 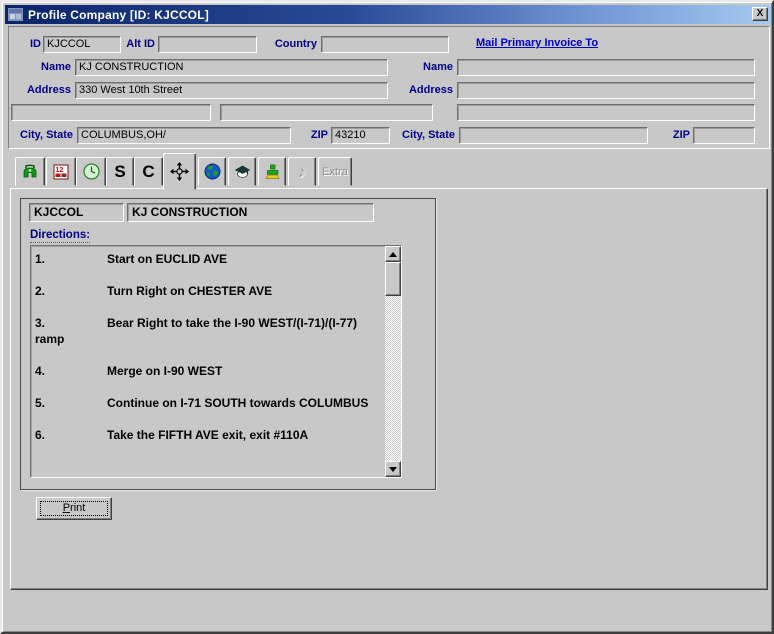 I want to click on tab-directions, so click(x=179, y=171).